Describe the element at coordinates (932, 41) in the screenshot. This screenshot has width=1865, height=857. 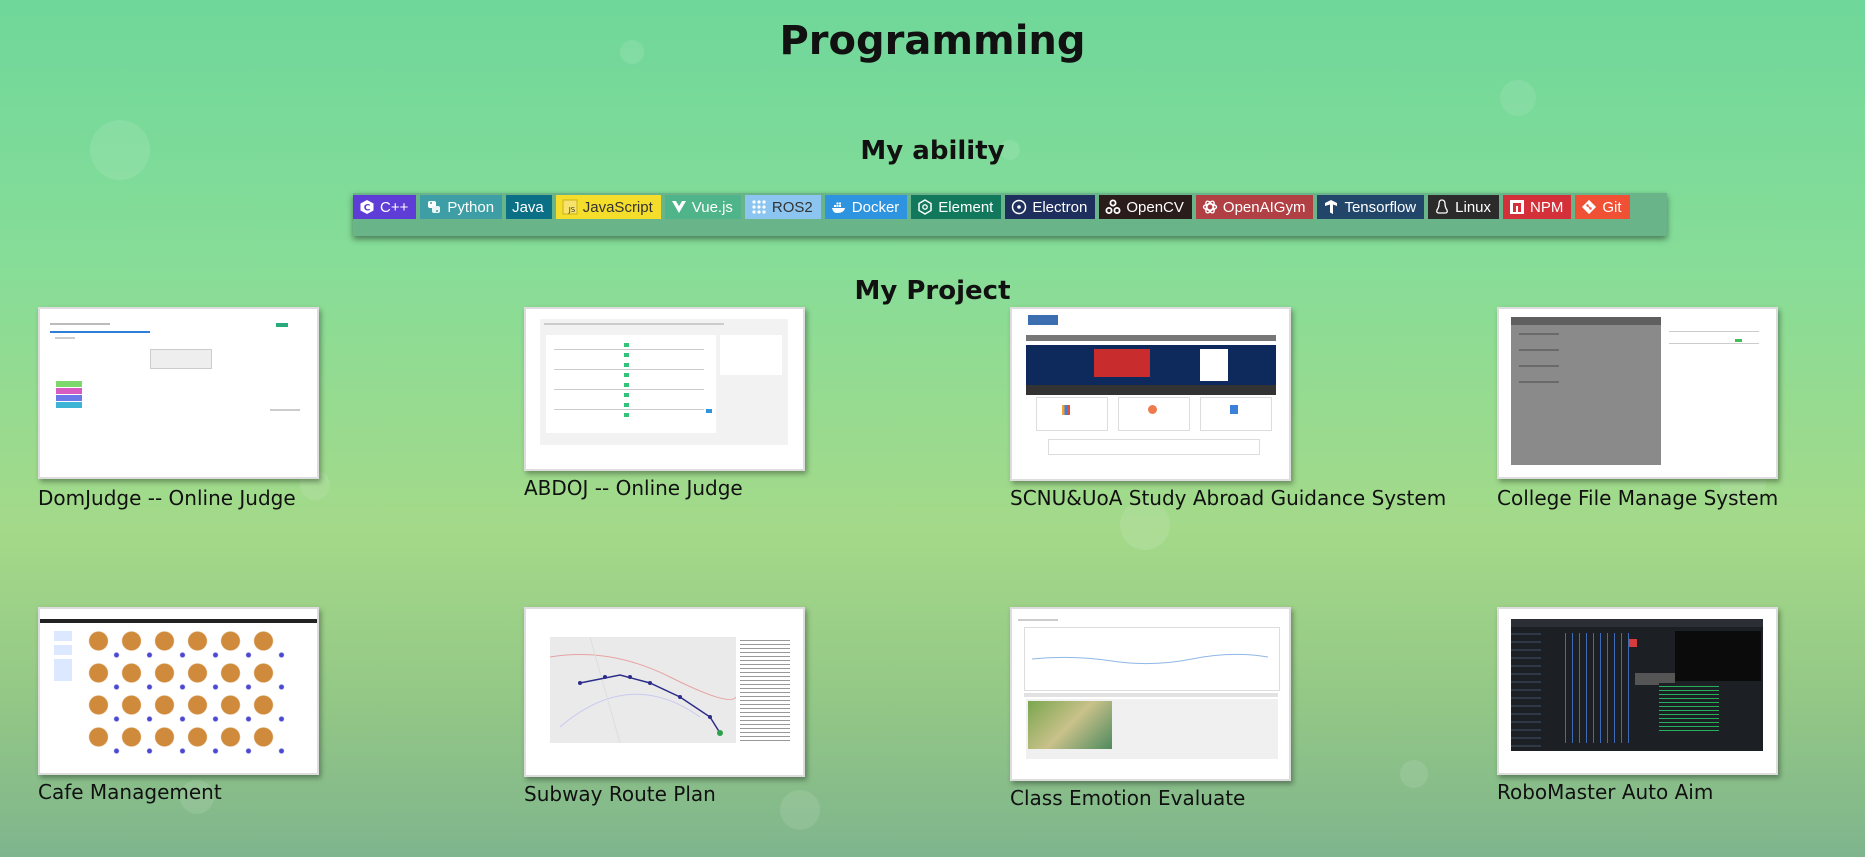
I see `page-title: Programming` at that location.